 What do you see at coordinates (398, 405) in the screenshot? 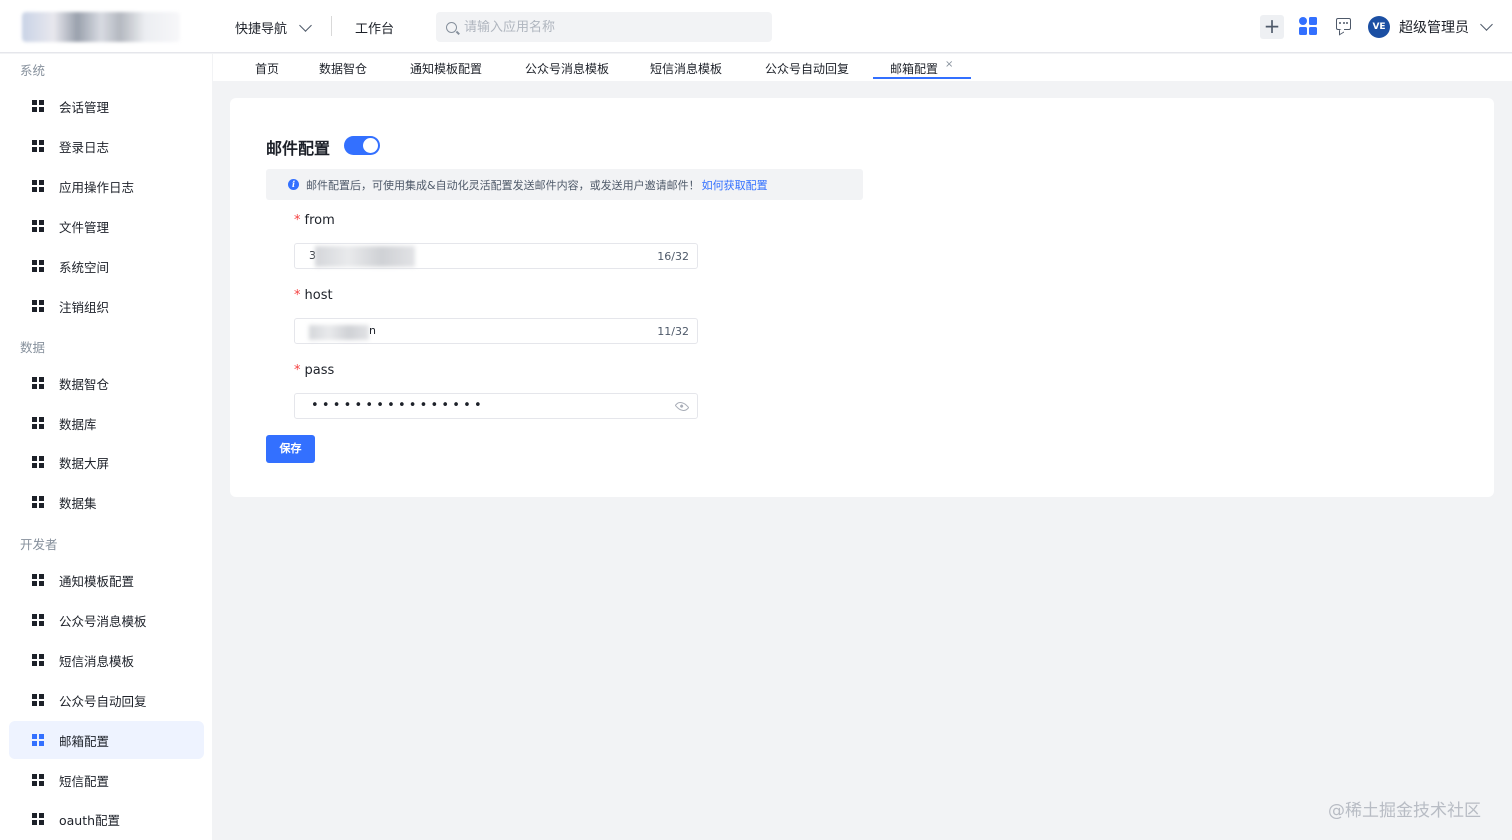
I see `password-value: ••••••••••••••••` at bounding box center [398, 405].